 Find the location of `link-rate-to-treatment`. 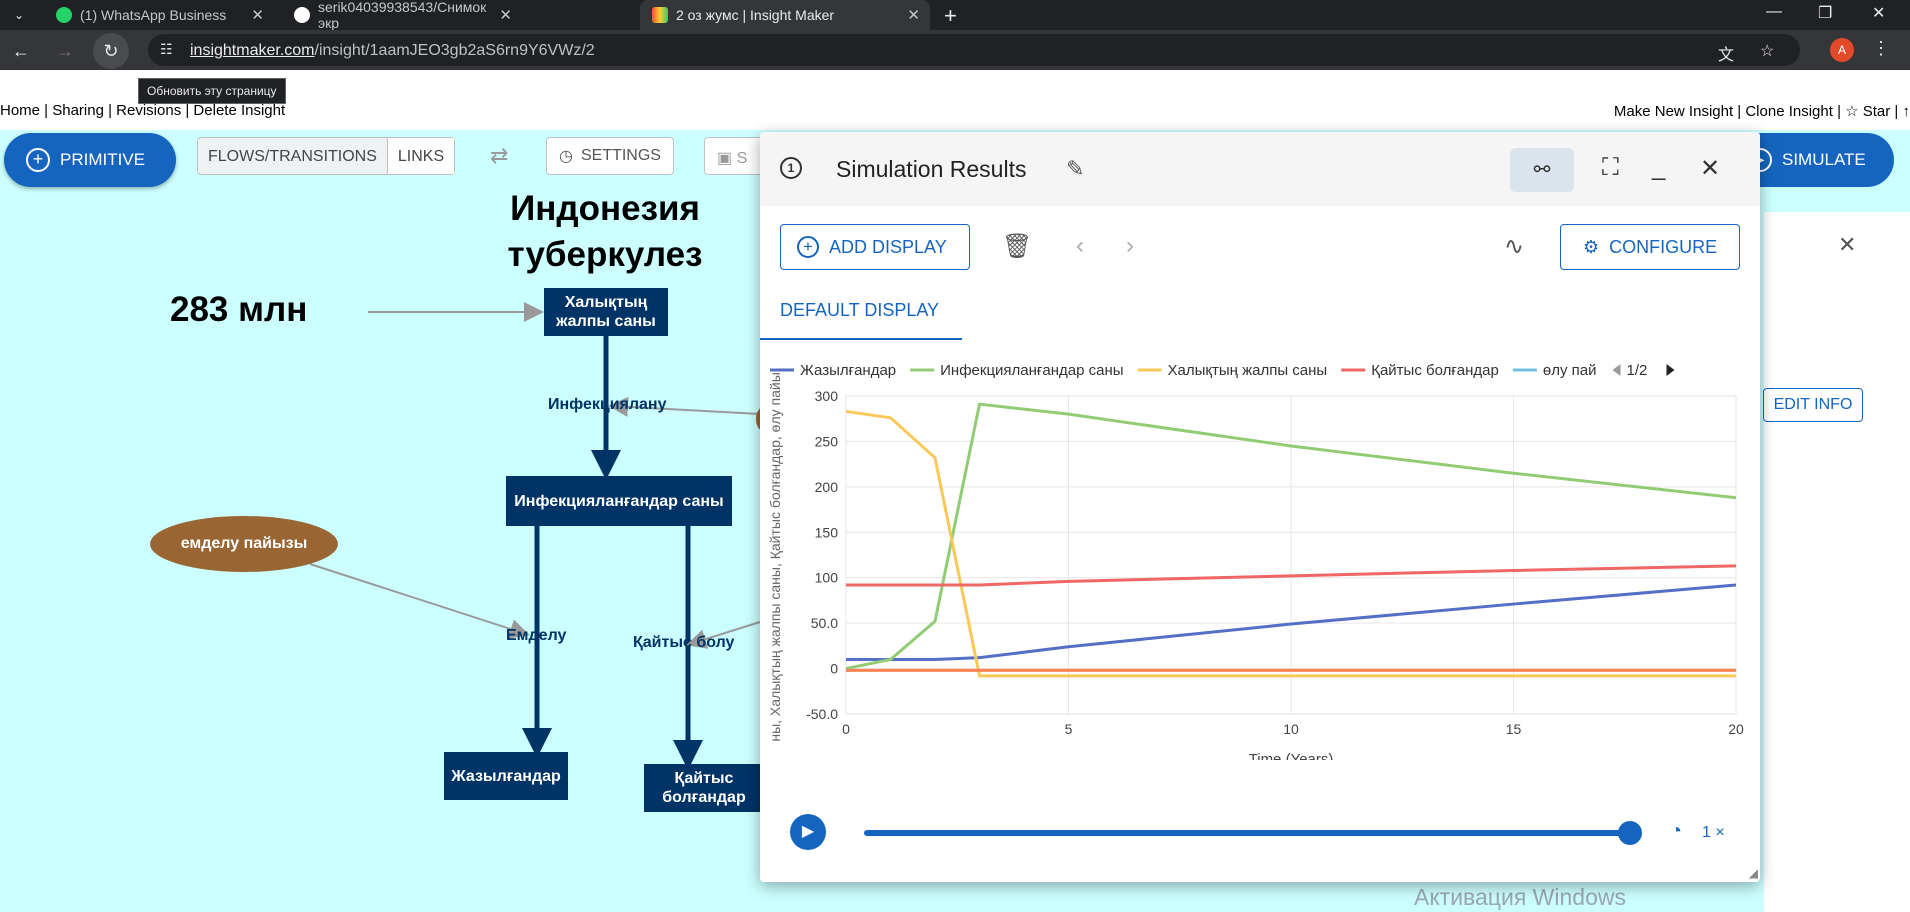

link-rate-to-treatment is located at coordinates (419, 601).